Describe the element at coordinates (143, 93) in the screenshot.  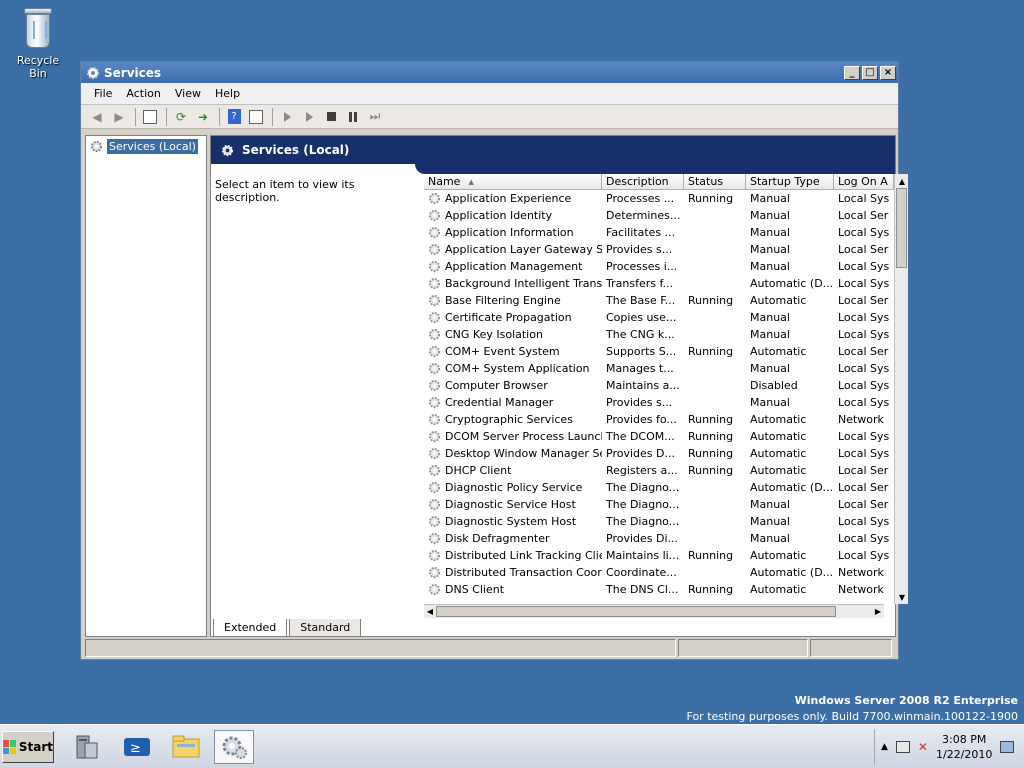
I see `menu-action: Action` at that location.